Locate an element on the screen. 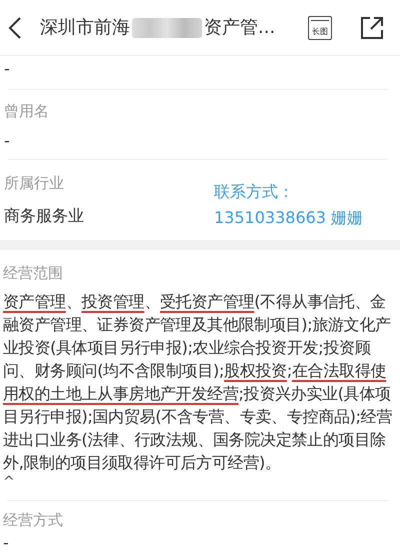 This screenshot has width=400, height=560. contact-value: 13510338663 姗姗 is located at coordinates (289, 217).